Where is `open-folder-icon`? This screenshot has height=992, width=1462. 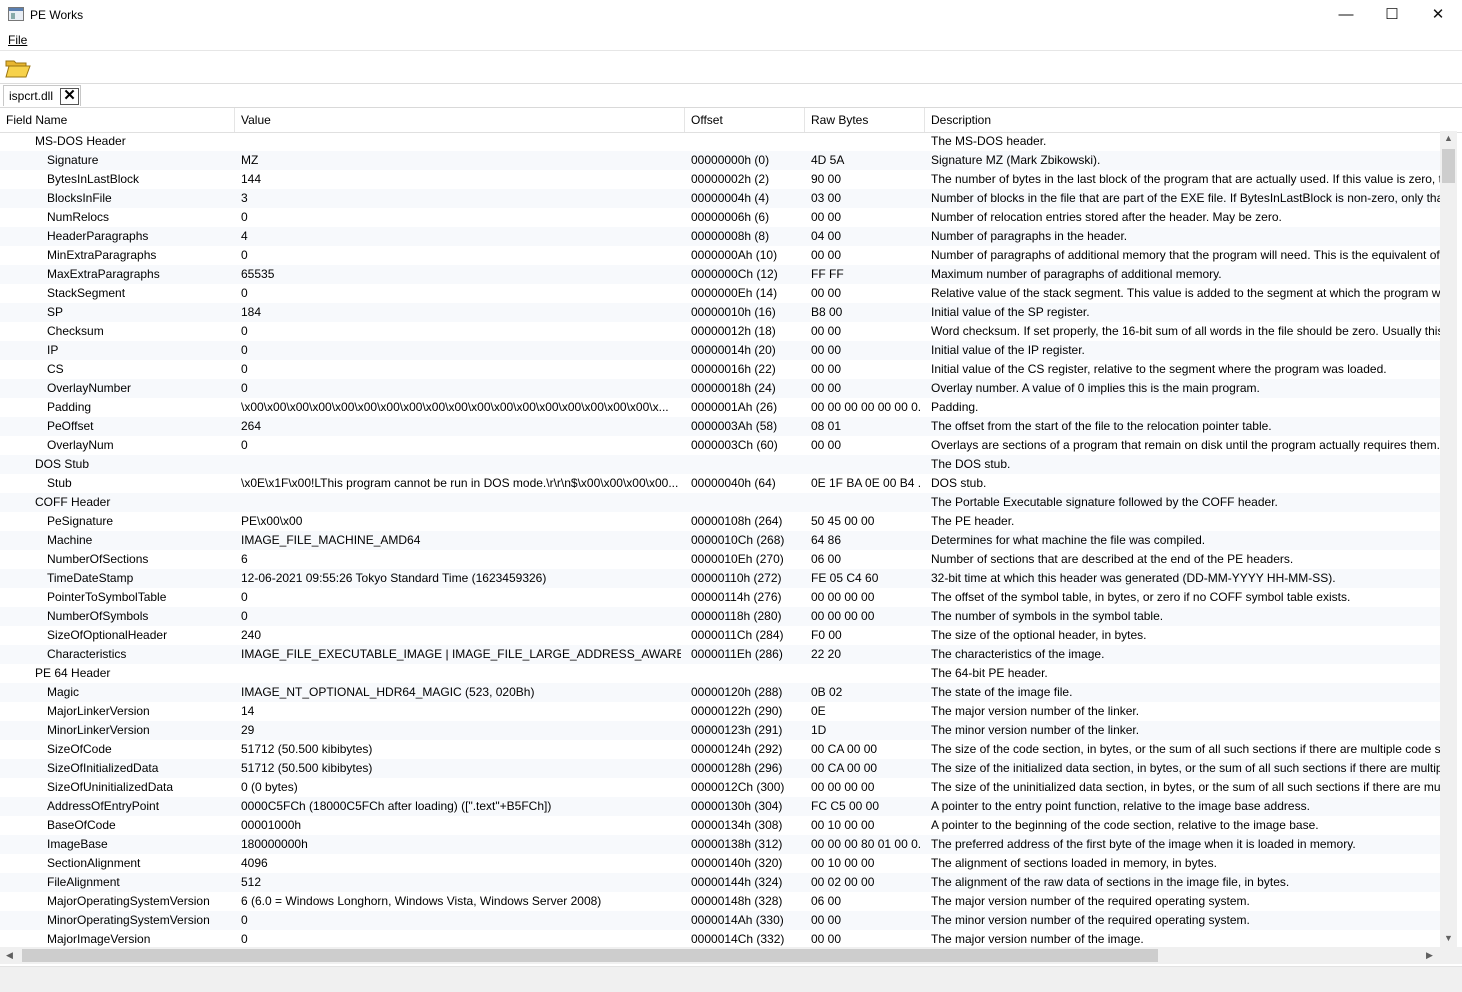
open-folder-icon is located at coordinates (18, 68).